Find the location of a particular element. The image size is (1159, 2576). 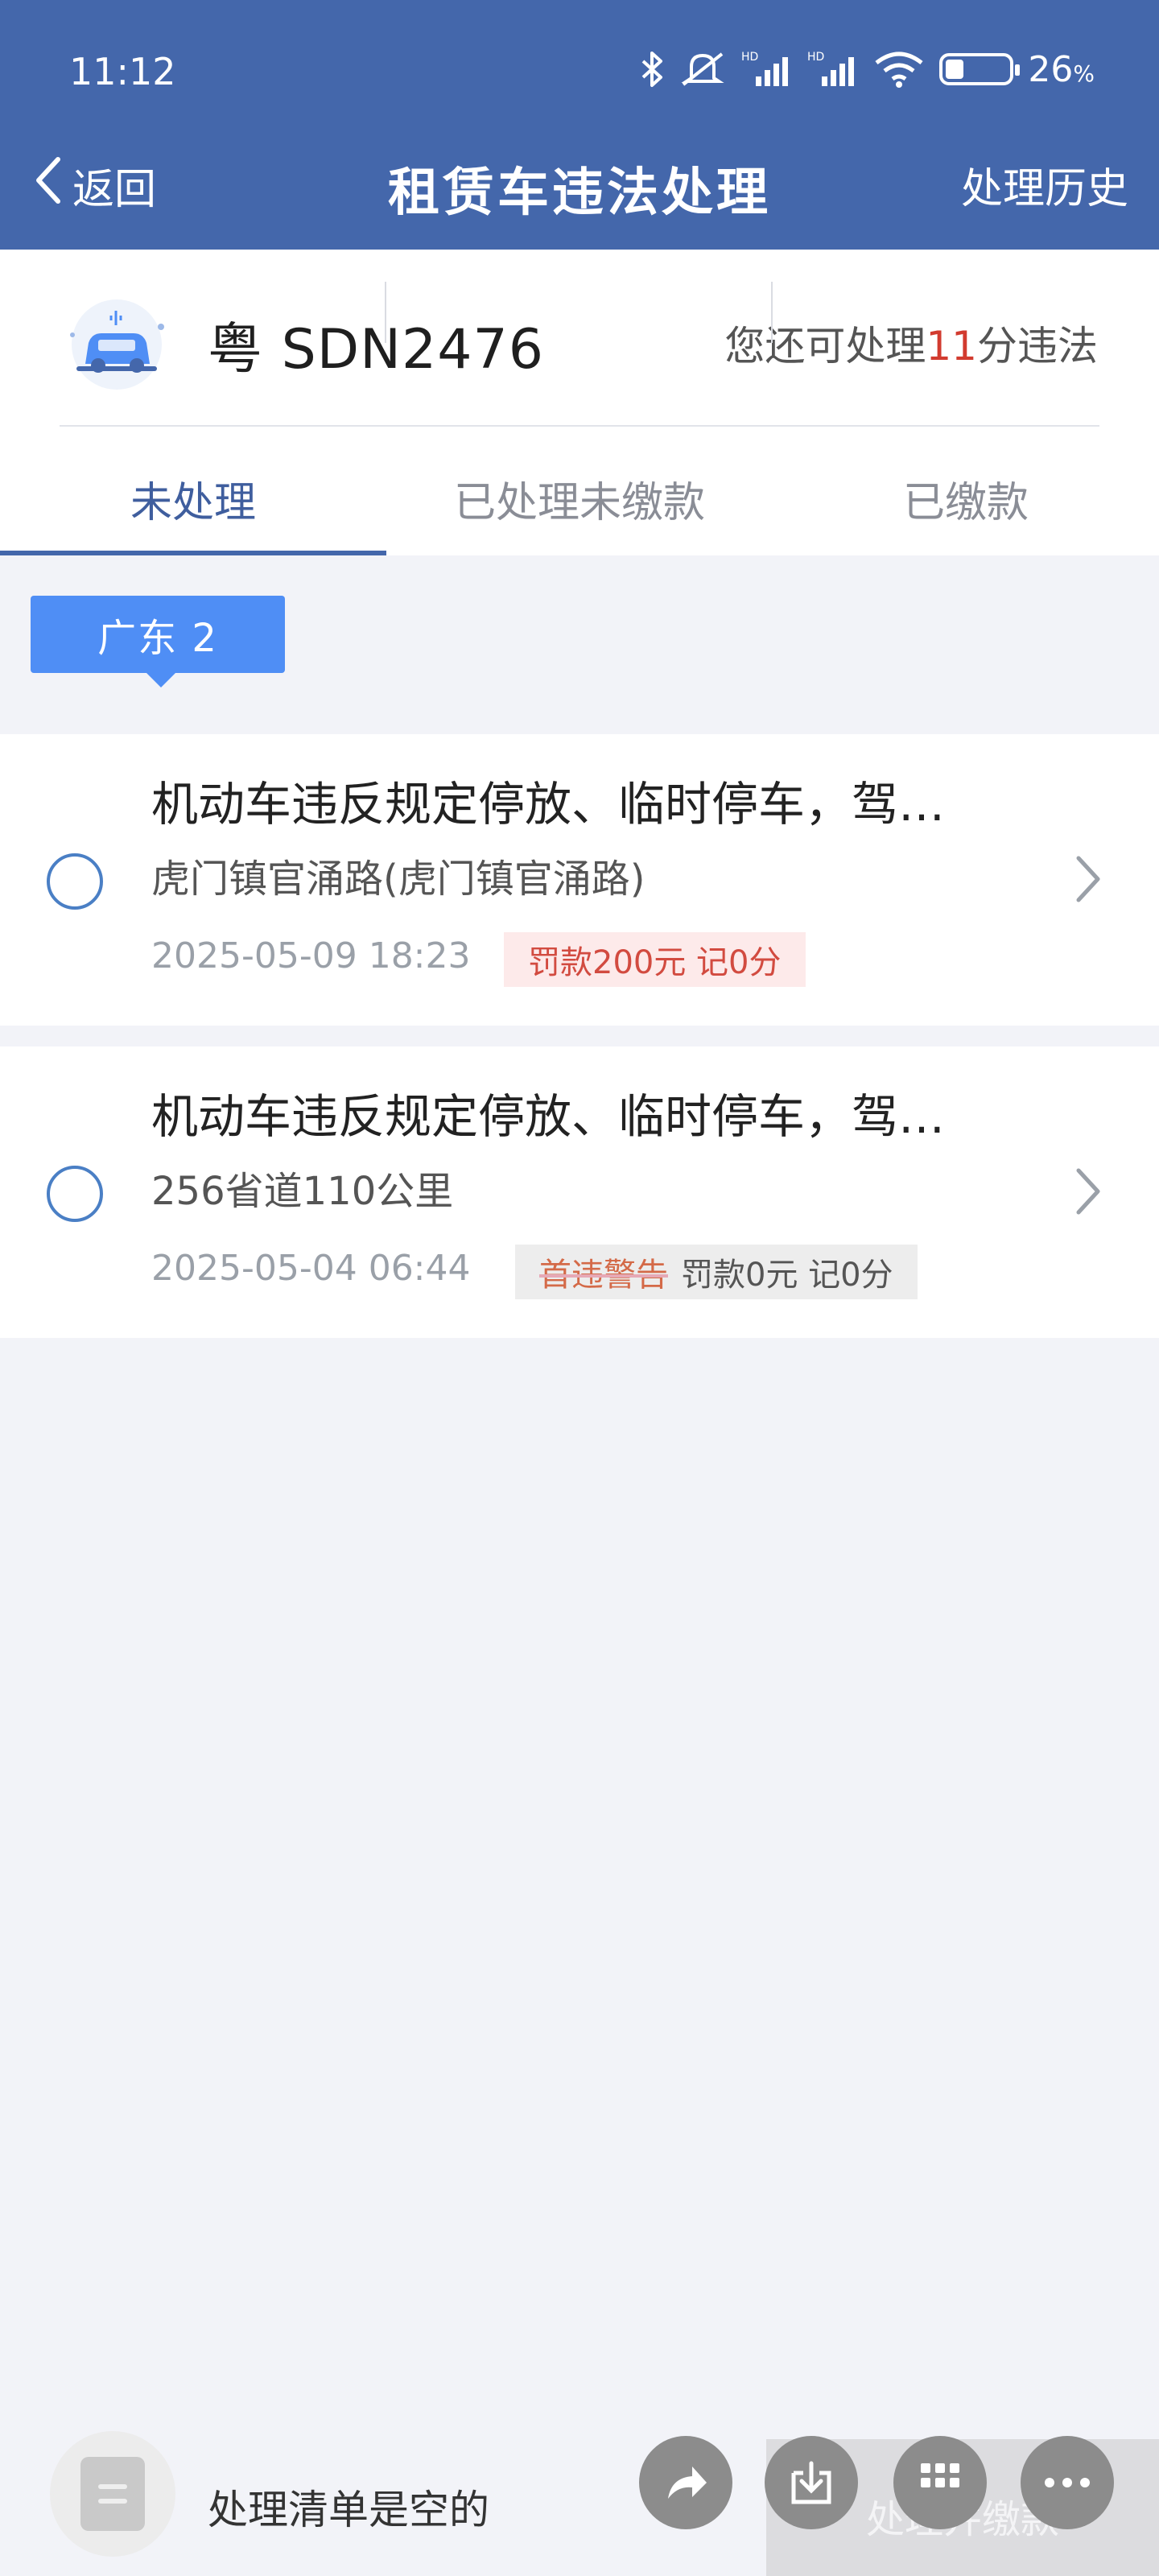

status-bar: 11:12 HD HD 26% is located at coordinates (579, 72).